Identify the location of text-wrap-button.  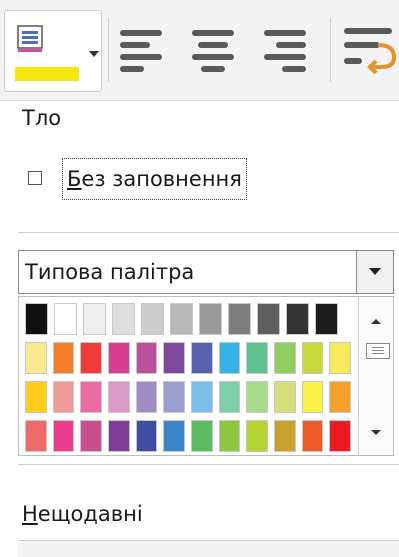
(368, 50).